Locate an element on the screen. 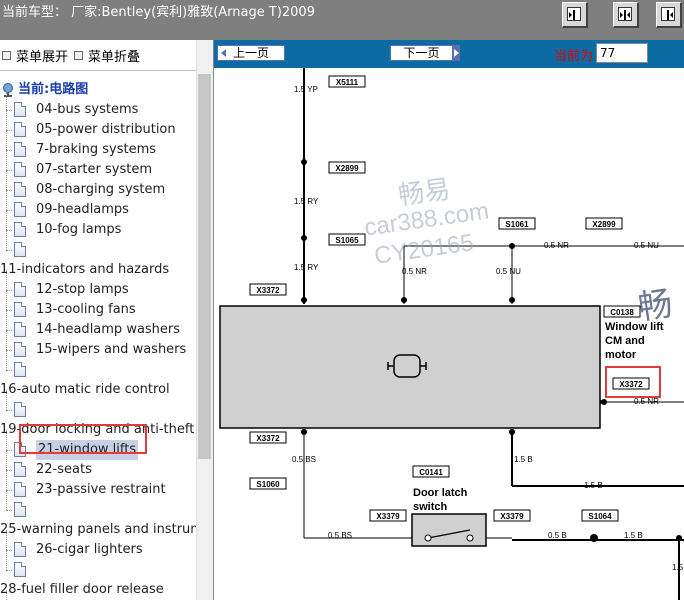  tree-folder-label: 16-auto matic ride control is located at coordinates (85, 389).